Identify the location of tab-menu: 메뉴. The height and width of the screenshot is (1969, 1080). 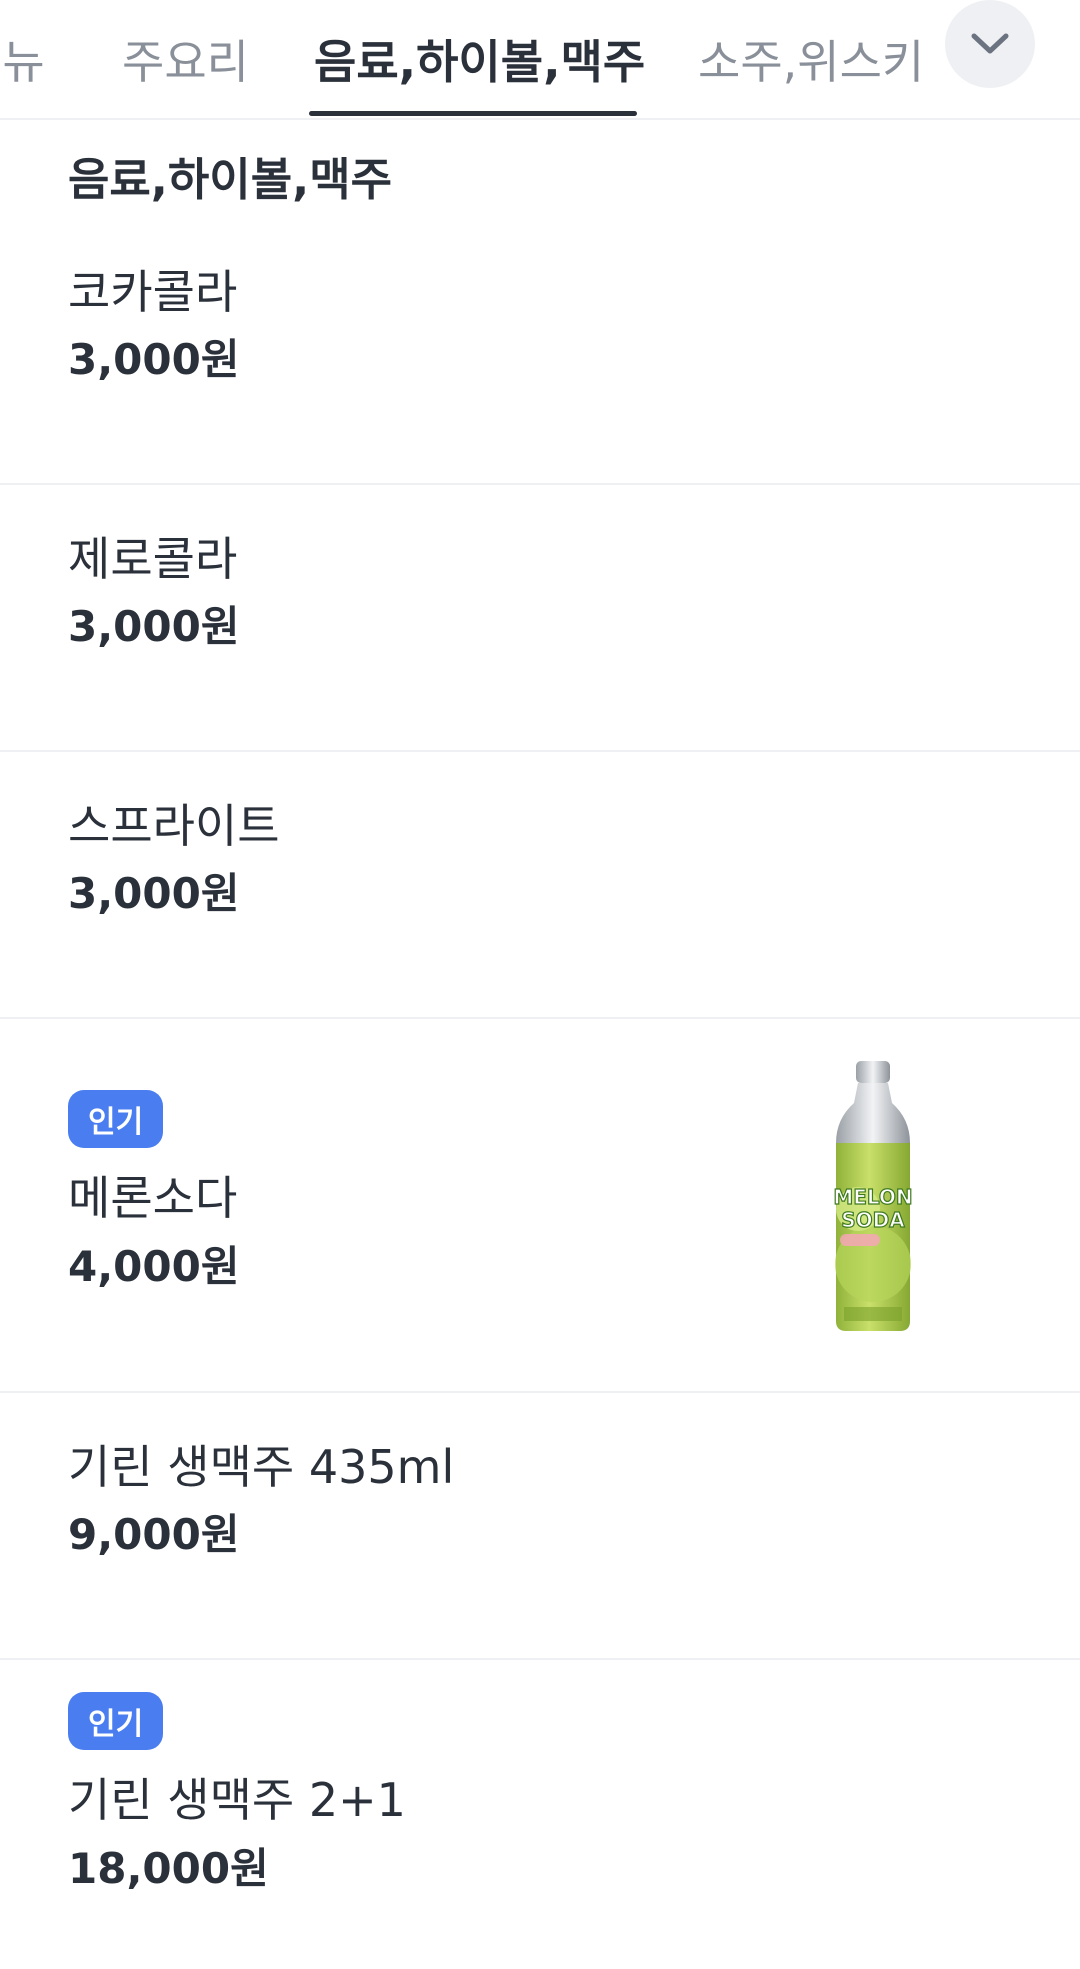
(22, 59).